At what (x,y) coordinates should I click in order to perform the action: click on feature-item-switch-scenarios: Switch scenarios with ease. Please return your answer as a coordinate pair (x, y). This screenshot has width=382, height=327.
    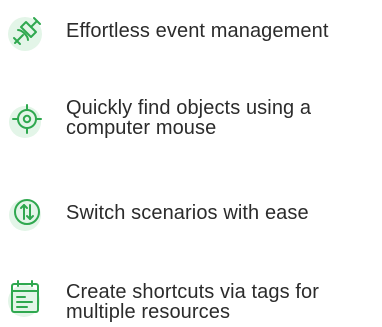
    Looking at the image, I should click on (192, 213).